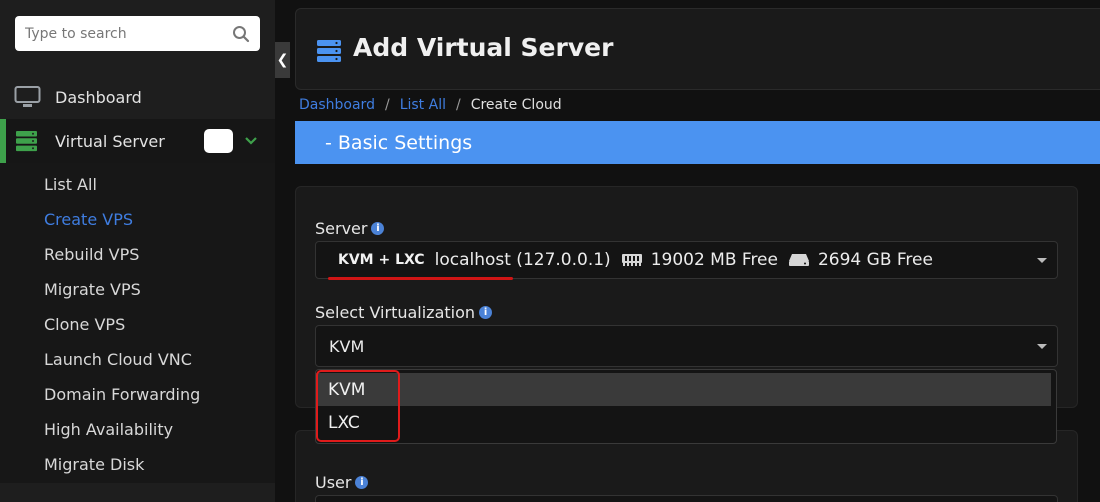 This screenshot has width=1100, height=502. Describe the element at coordinates (683, 389) in the screenshot. I see `option-kvm: KVM` at that location.